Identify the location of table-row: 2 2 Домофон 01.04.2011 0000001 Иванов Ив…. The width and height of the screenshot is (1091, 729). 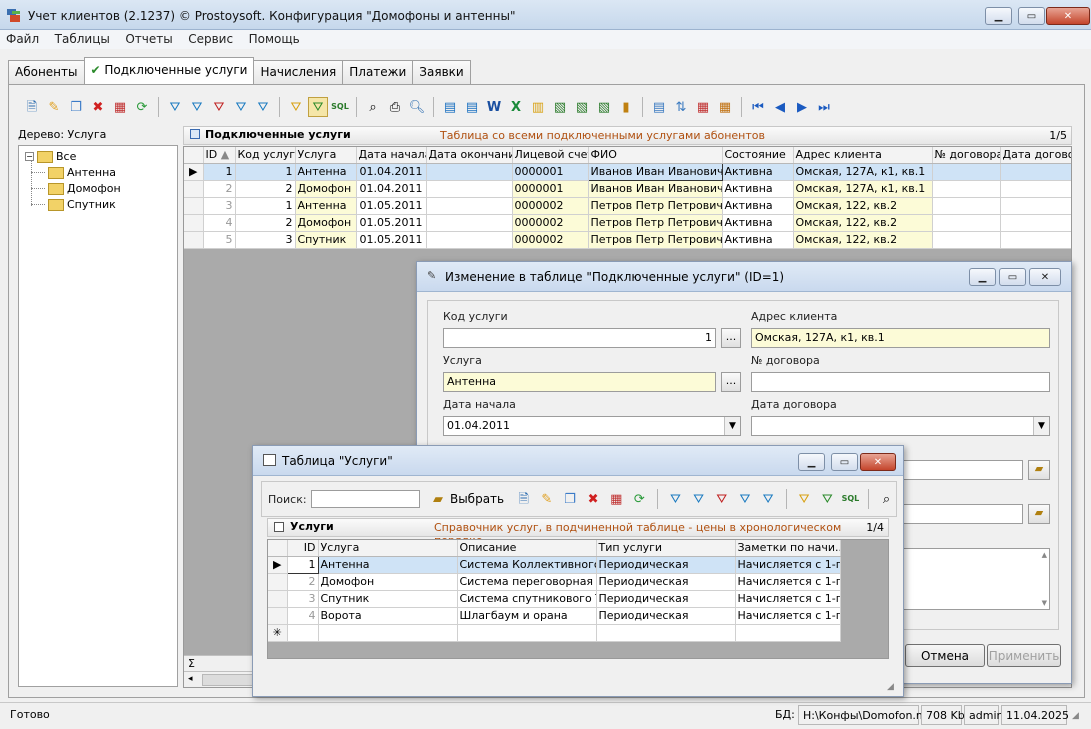
(627, 189).